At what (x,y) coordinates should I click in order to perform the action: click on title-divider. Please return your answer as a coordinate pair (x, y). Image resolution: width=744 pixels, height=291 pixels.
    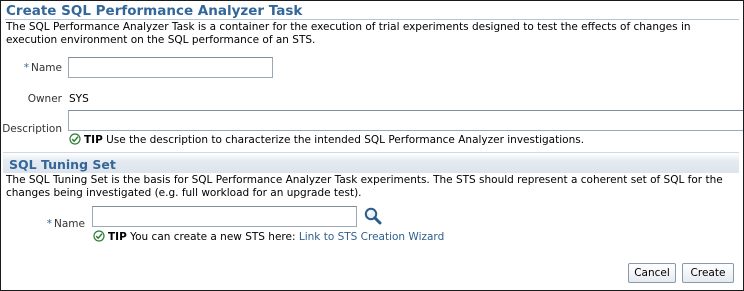
    Looking at the image, I should click on (372, 19).